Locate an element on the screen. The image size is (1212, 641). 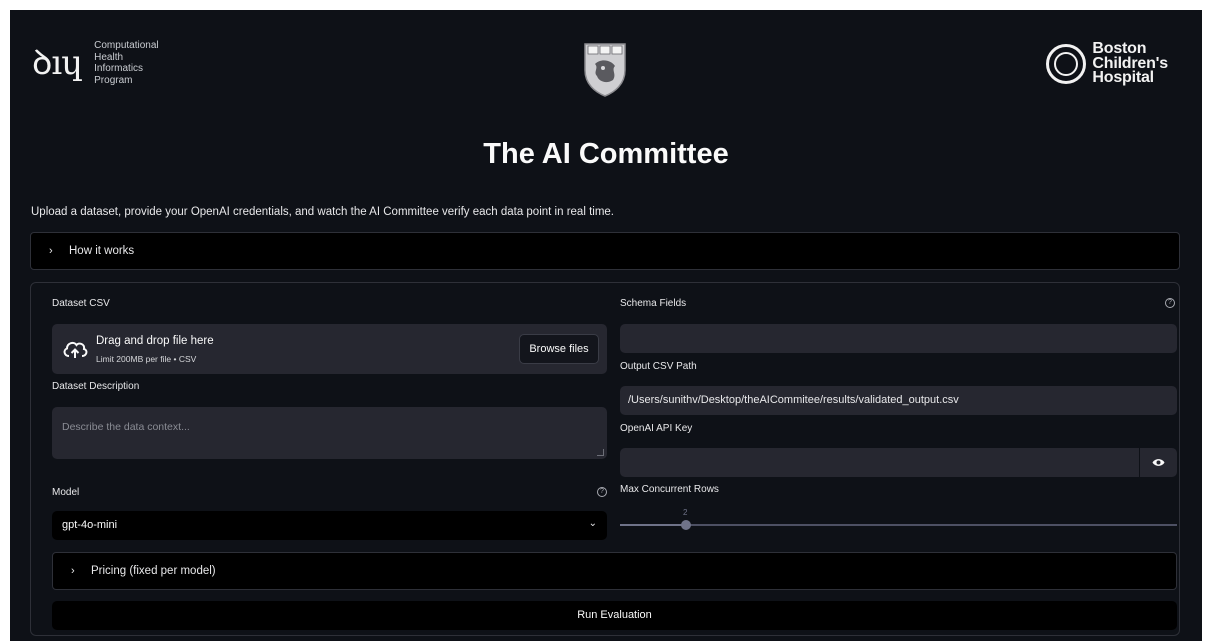
schema-fields-label: Schema Fields is located at coordinates (653, 303).